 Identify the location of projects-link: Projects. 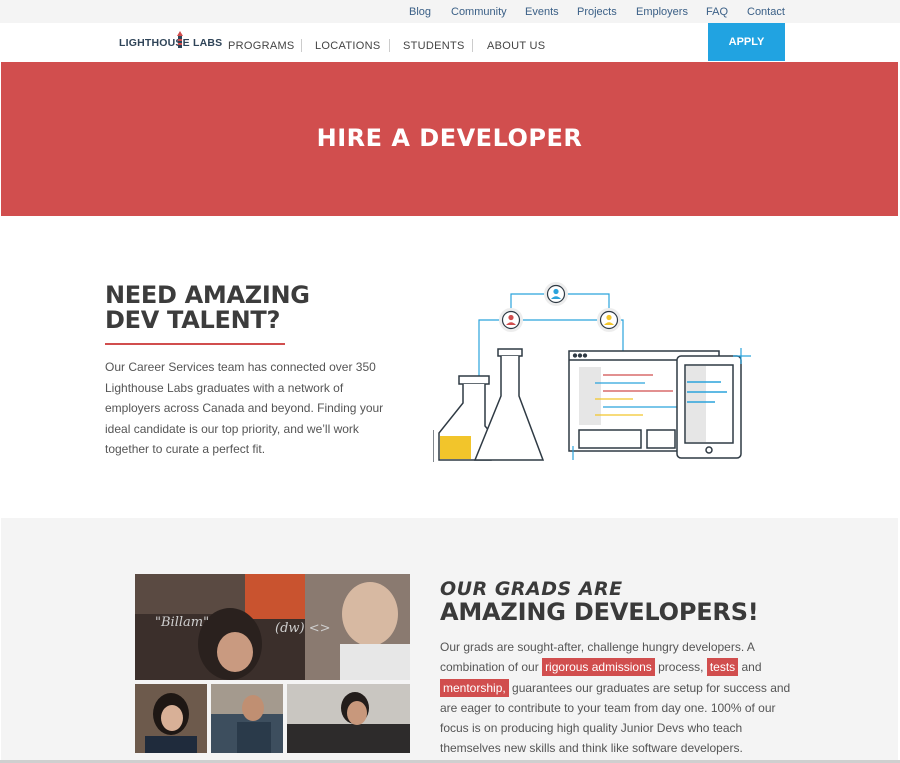
(597, 12).